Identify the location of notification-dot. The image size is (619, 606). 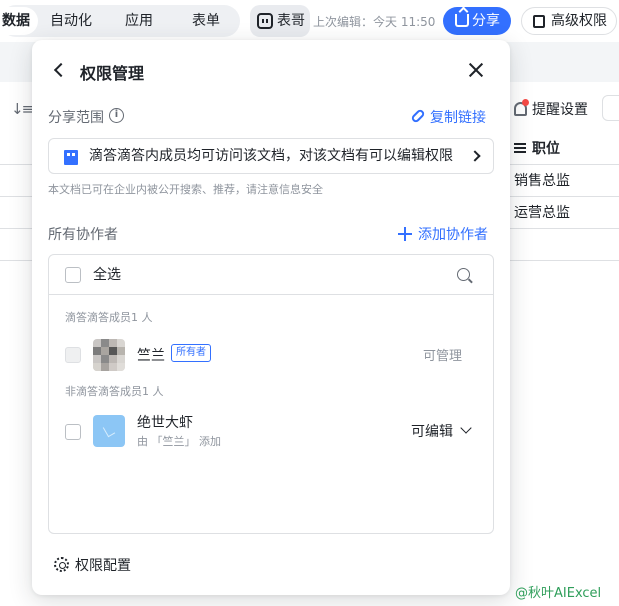
(525, 102).